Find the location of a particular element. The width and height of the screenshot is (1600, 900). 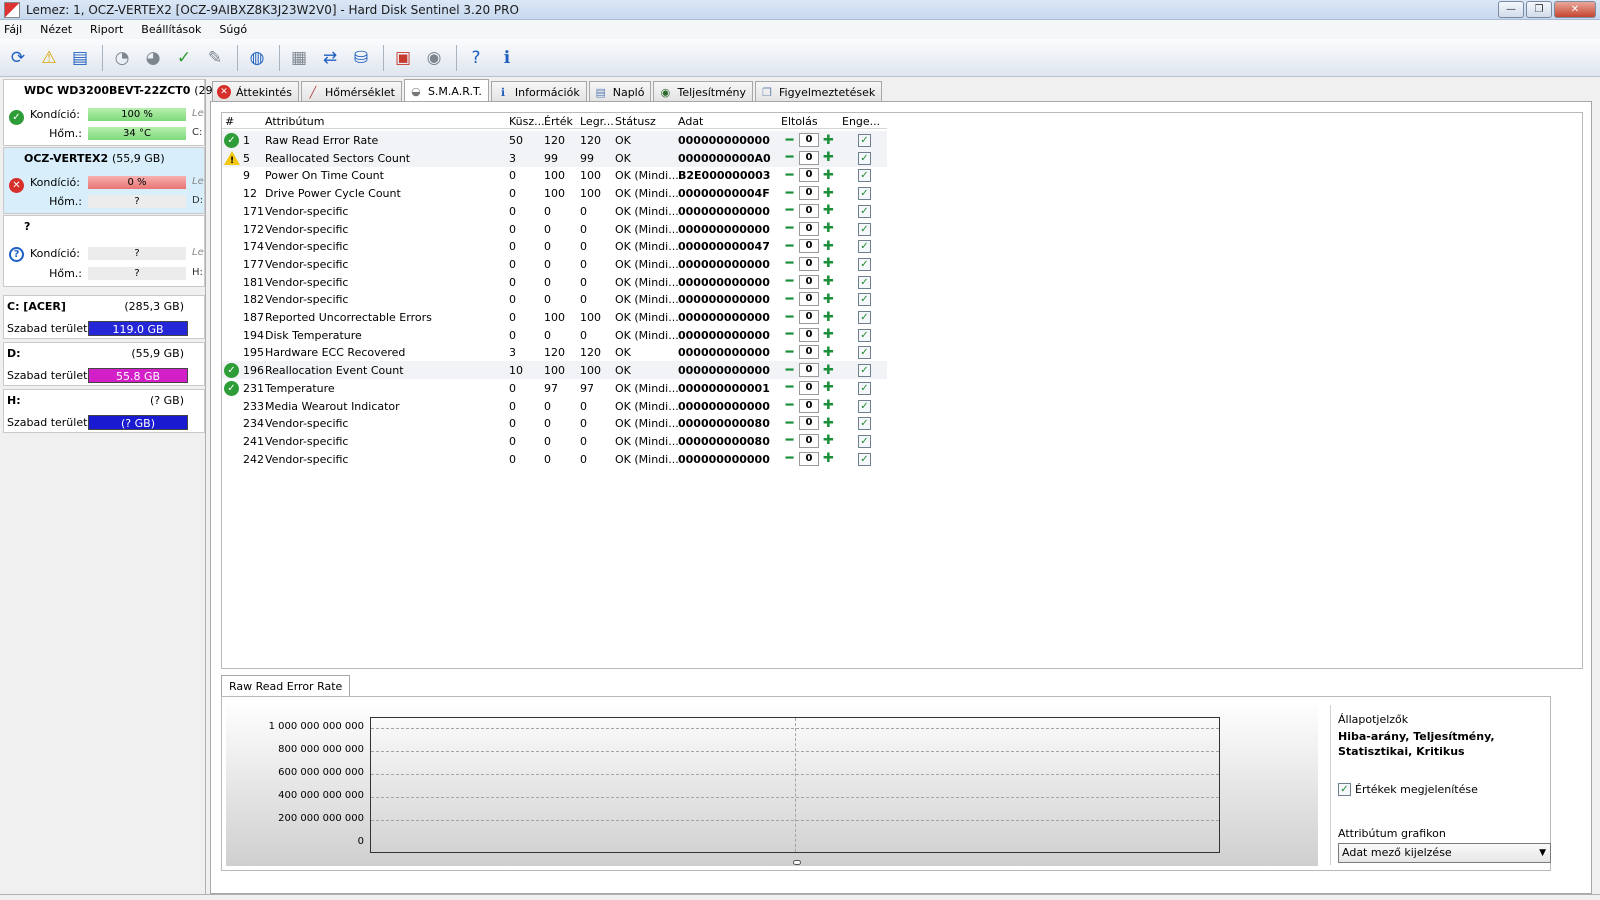

menu-report: Riport is located at coordinates (106, 29).